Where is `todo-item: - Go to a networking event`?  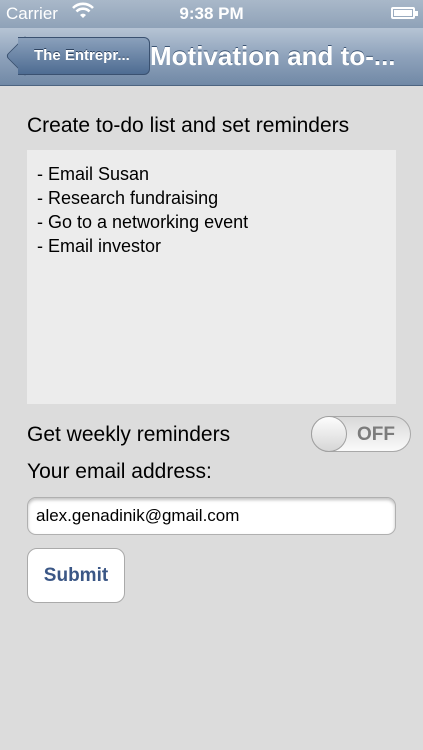
todo-item: - Go to a networking event is located at coordinates (143, 222).